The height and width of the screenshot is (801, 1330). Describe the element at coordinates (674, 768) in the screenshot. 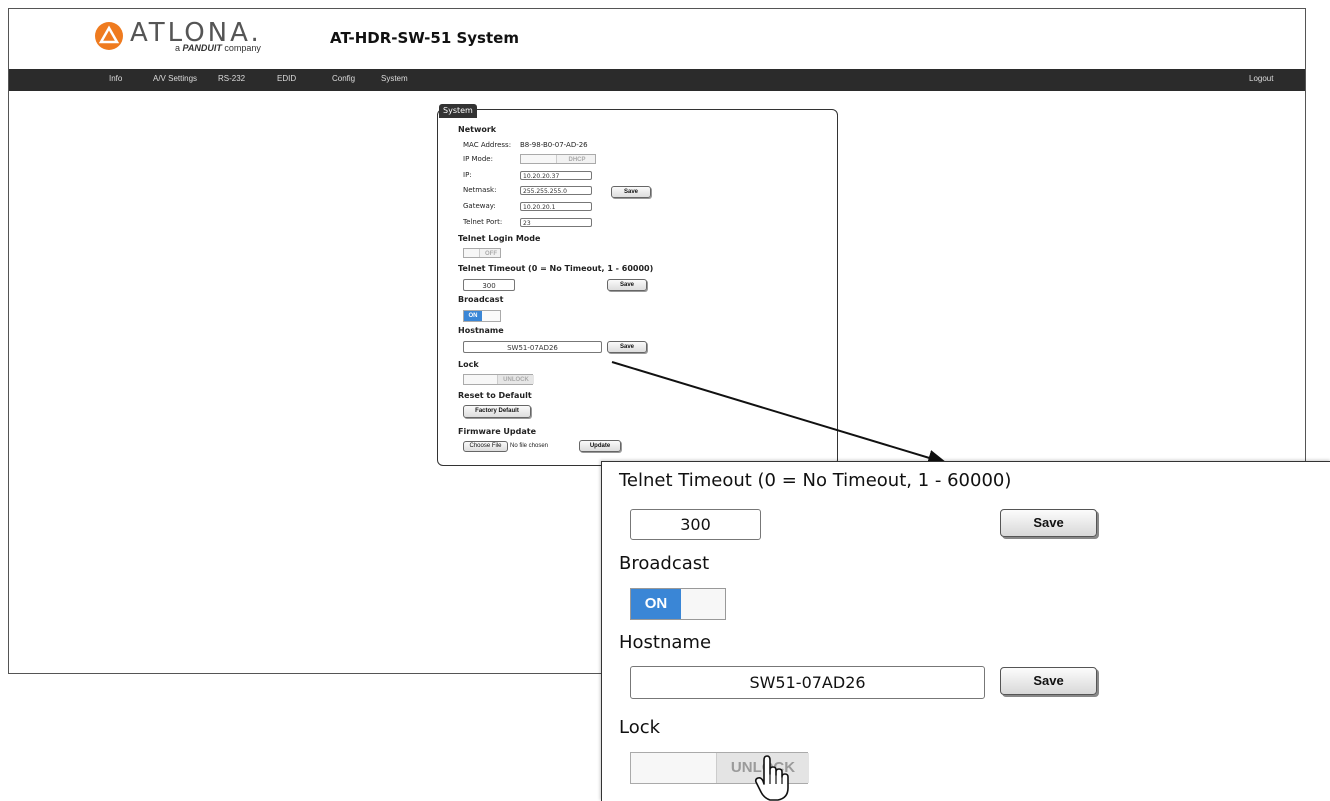

I see `toggle-knob` at that location.